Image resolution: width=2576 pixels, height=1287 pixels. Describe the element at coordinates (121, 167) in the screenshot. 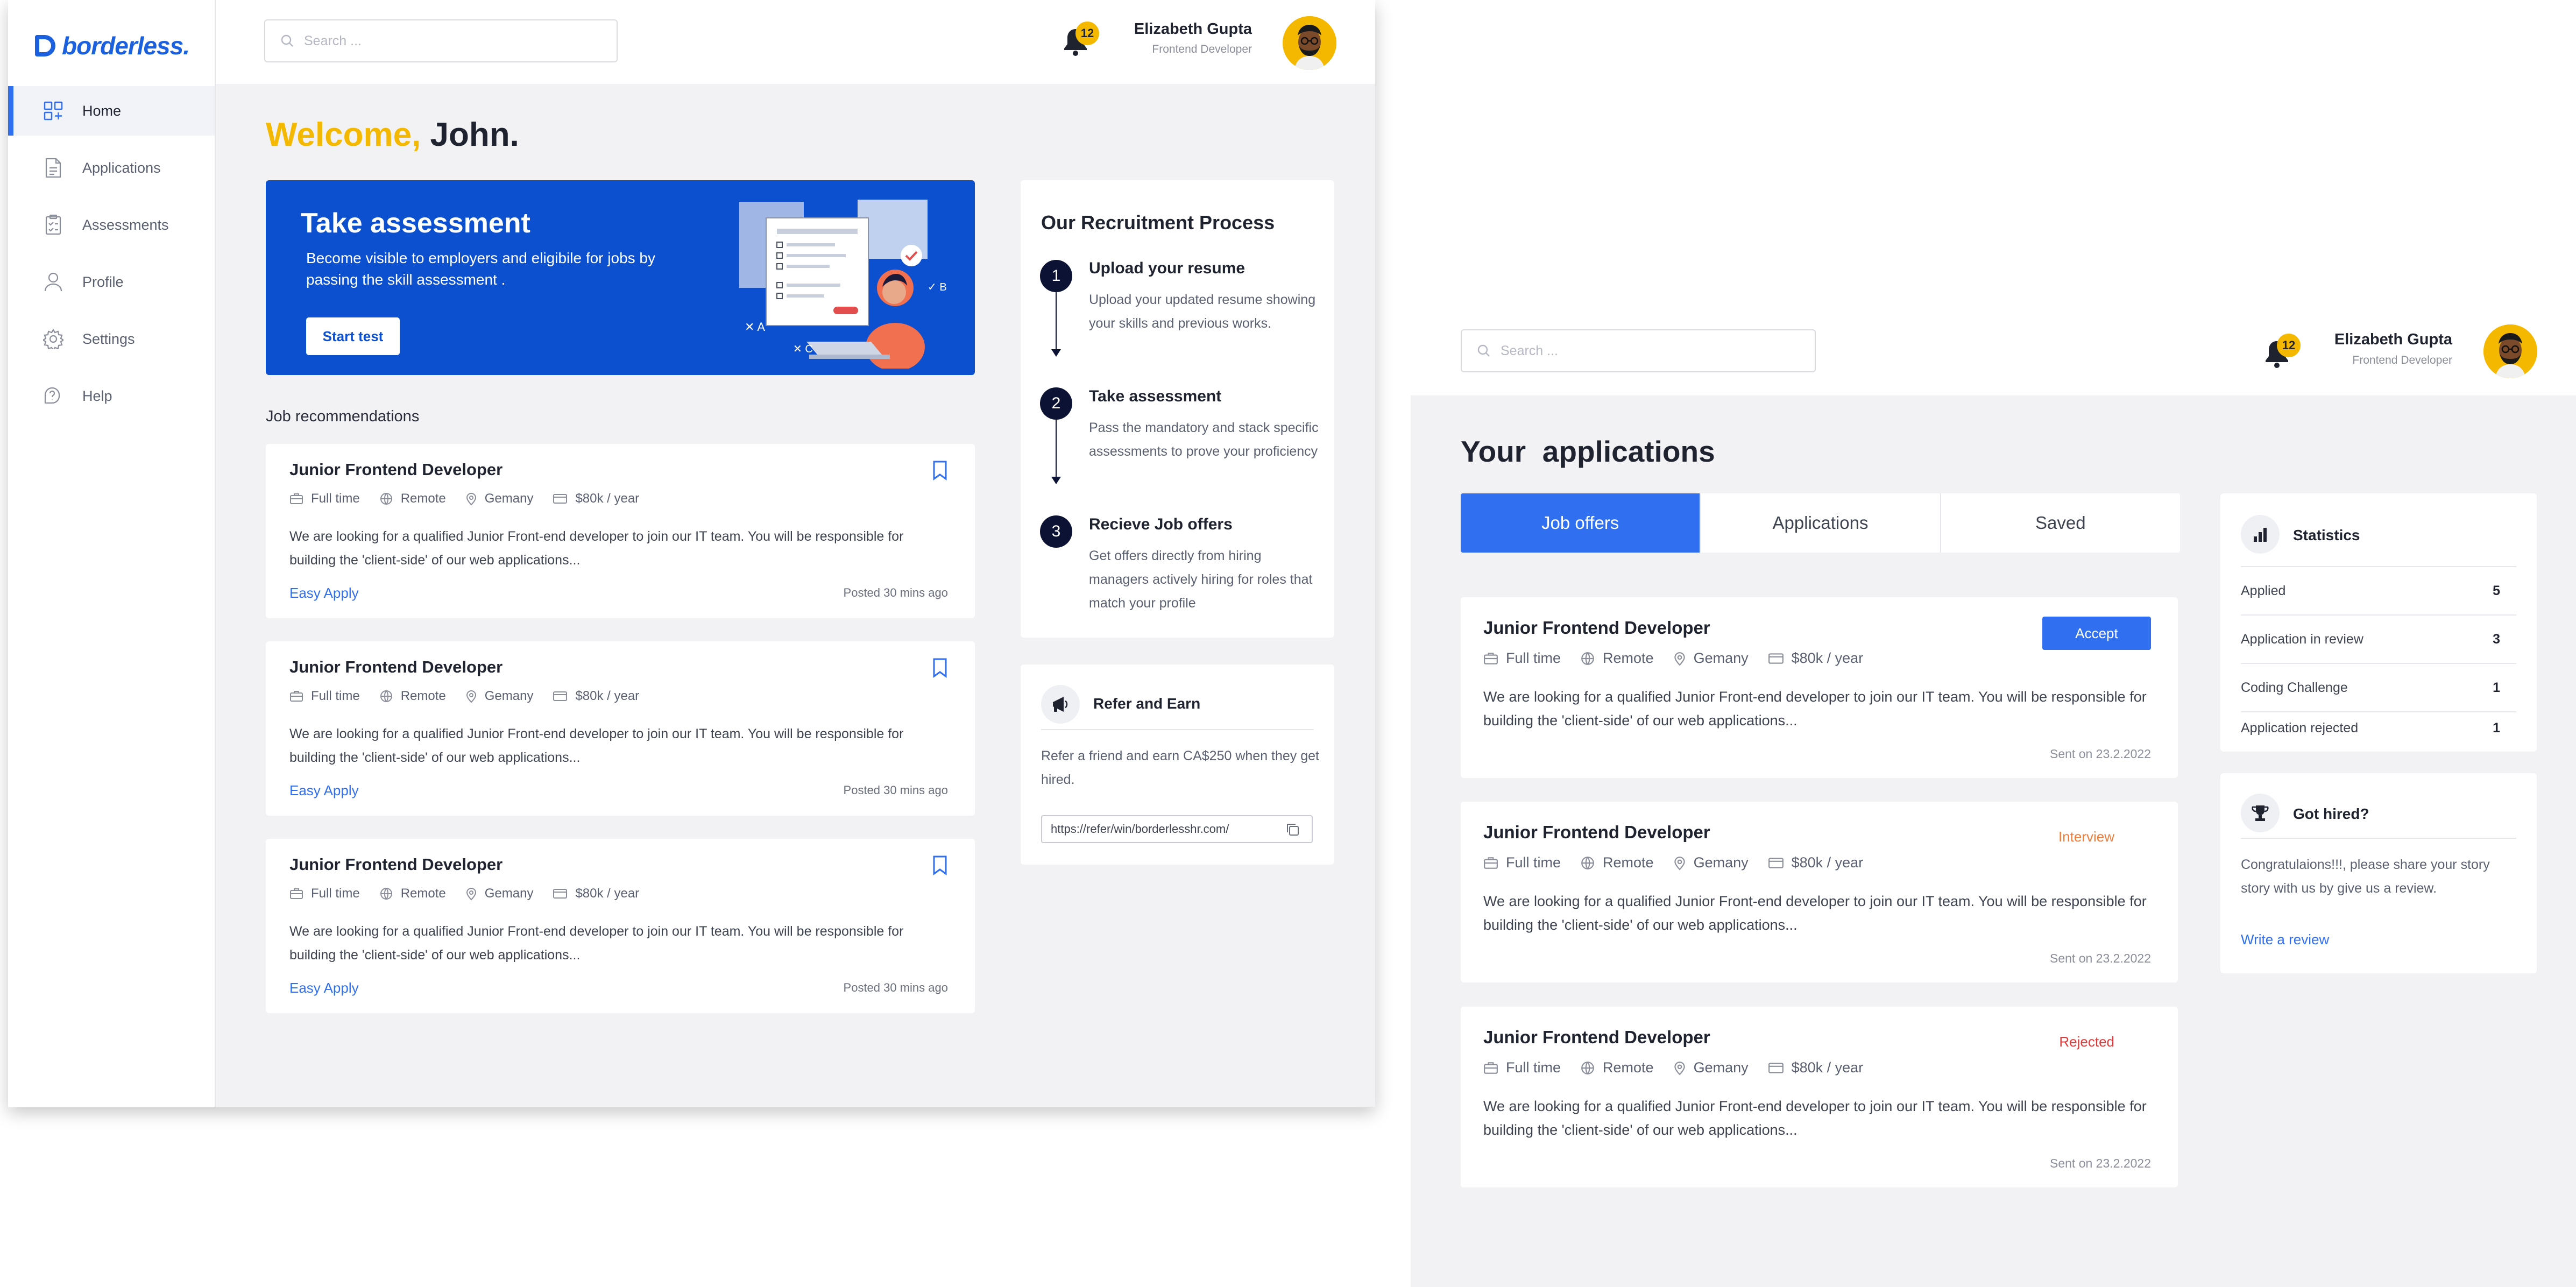

I see `sidebar-item-label: Applications` at that location.